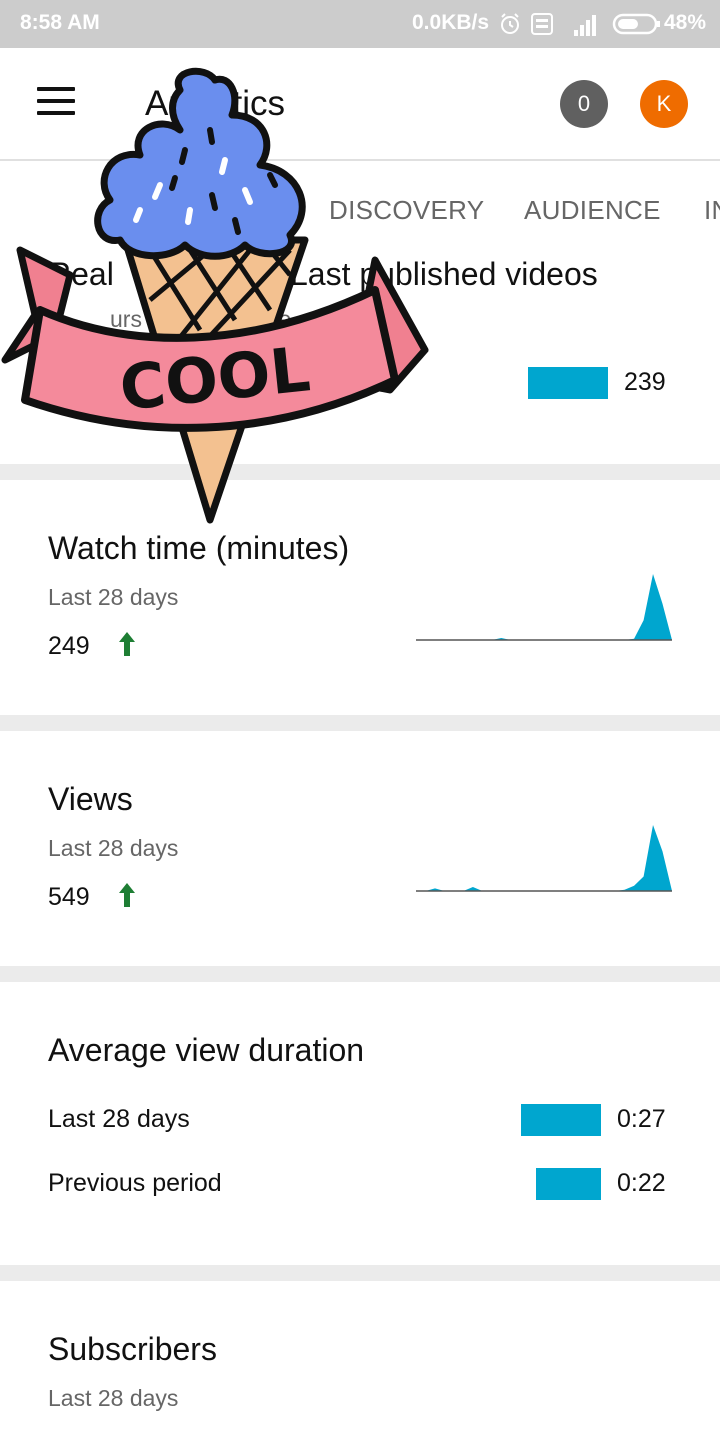 This screenshot has width=720, height=1440. What do you see at coordinates (542, 24) in the screenshot?
I see `volte-icon` at bounding box center [542, 24].